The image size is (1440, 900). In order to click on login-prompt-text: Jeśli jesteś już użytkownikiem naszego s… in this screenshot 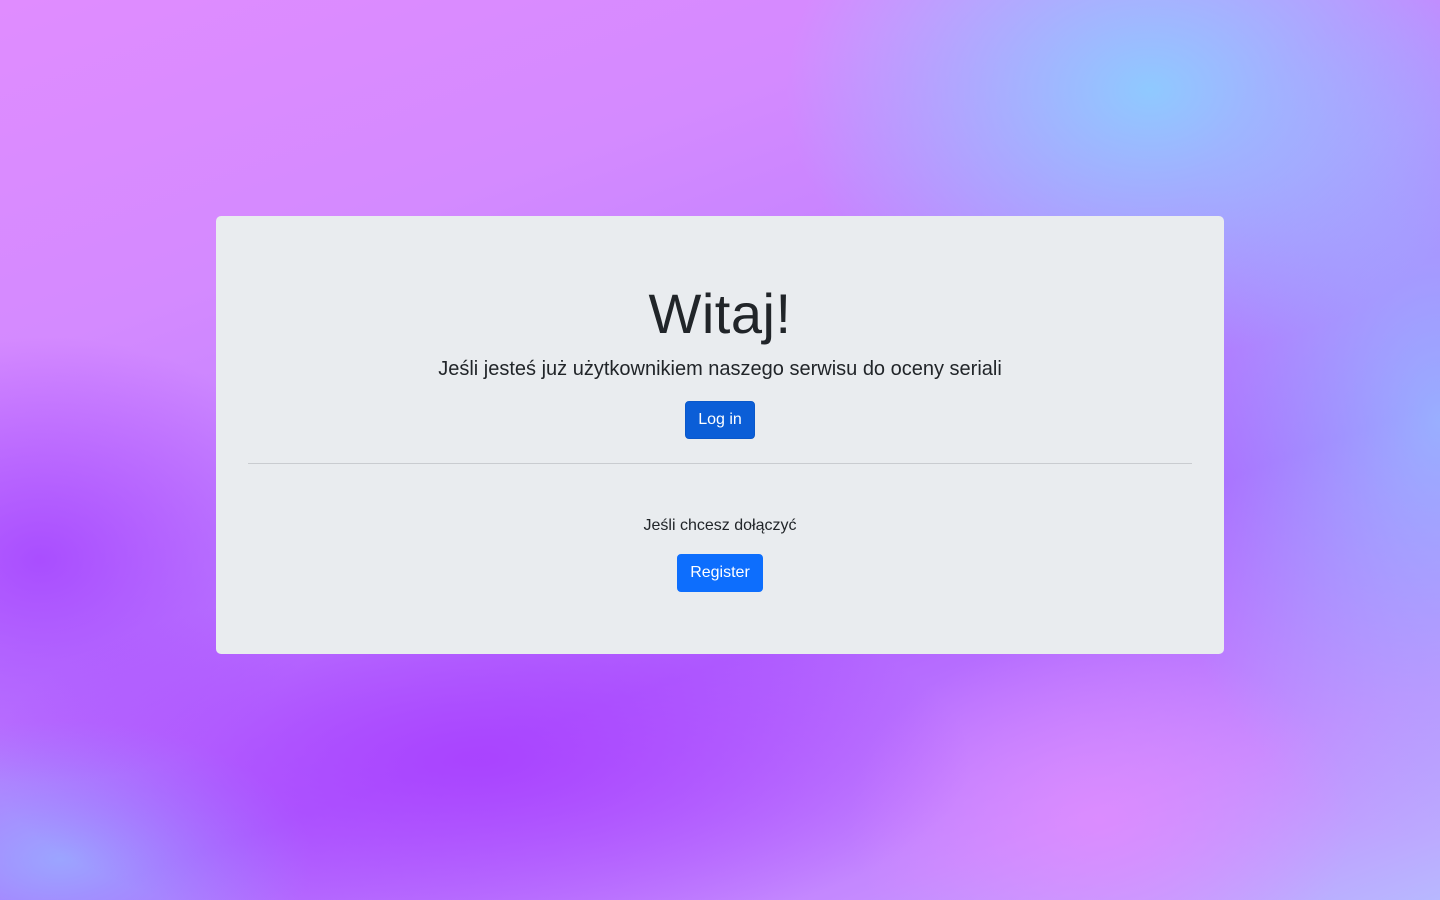, I will do `click(720, 369)`.